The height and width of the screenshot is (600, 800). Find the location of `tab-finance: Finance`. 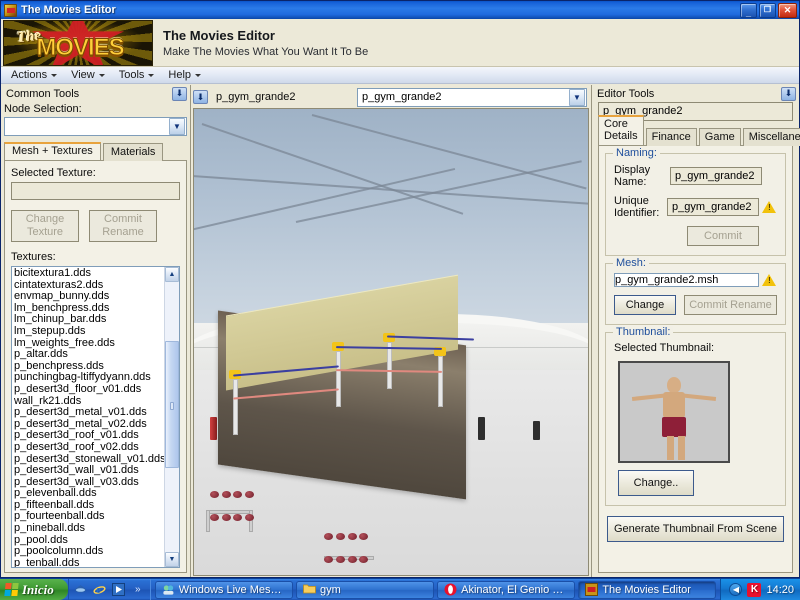

tab-finance: Finance is located at coordinates (671, 137).